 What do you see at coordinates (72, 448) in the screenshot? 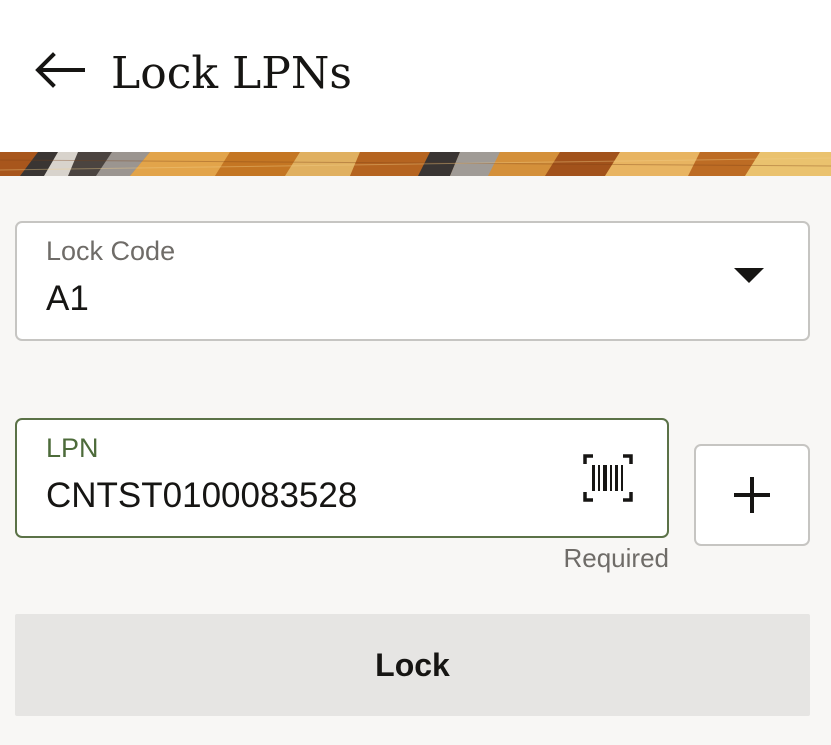
I see `lpn-label: LPN` at bounding box center [72, 448].